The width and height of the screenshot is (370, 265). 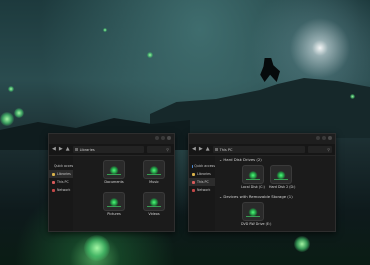 I want to click on folder-videos: Videos, so click(x=154, y=205).